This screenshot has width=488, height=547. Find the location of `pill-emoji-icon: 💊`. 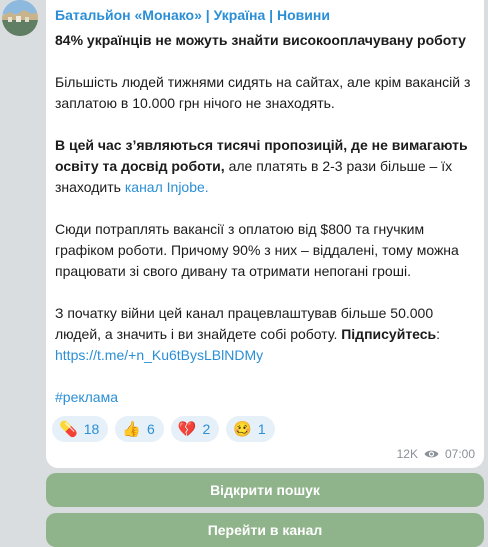

pill-emoji-icon: 💊 is located at coordinates (68, 429).